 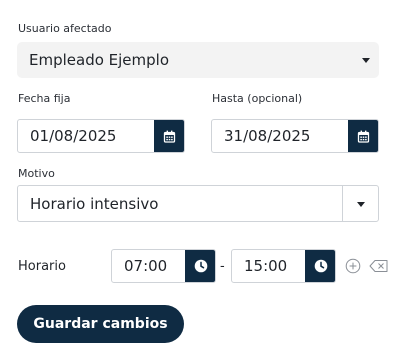 I want to click on horario-end-input: 15:00, so click(x=283, y=266).